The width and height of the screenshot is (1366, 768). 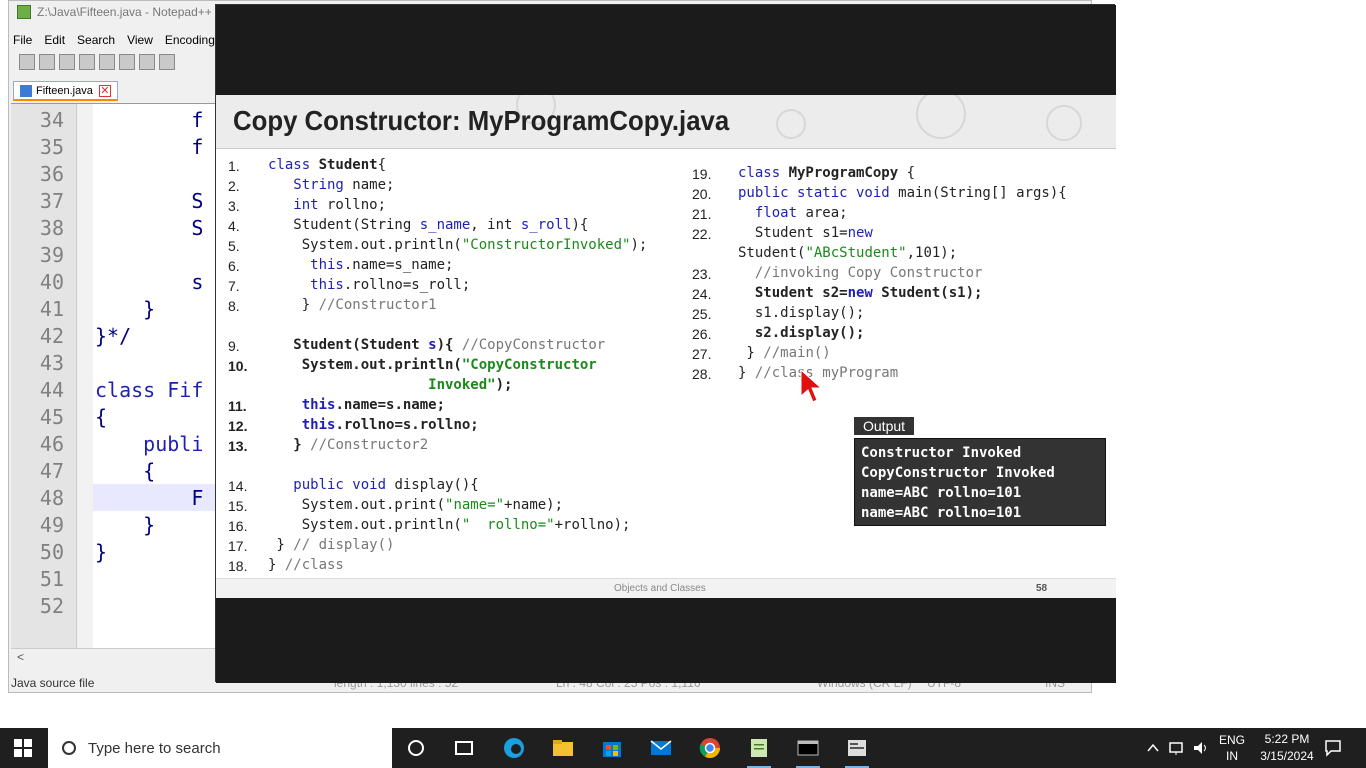 I want to click on clock-date: 3/15/2024, so click(x=1287, y=756).